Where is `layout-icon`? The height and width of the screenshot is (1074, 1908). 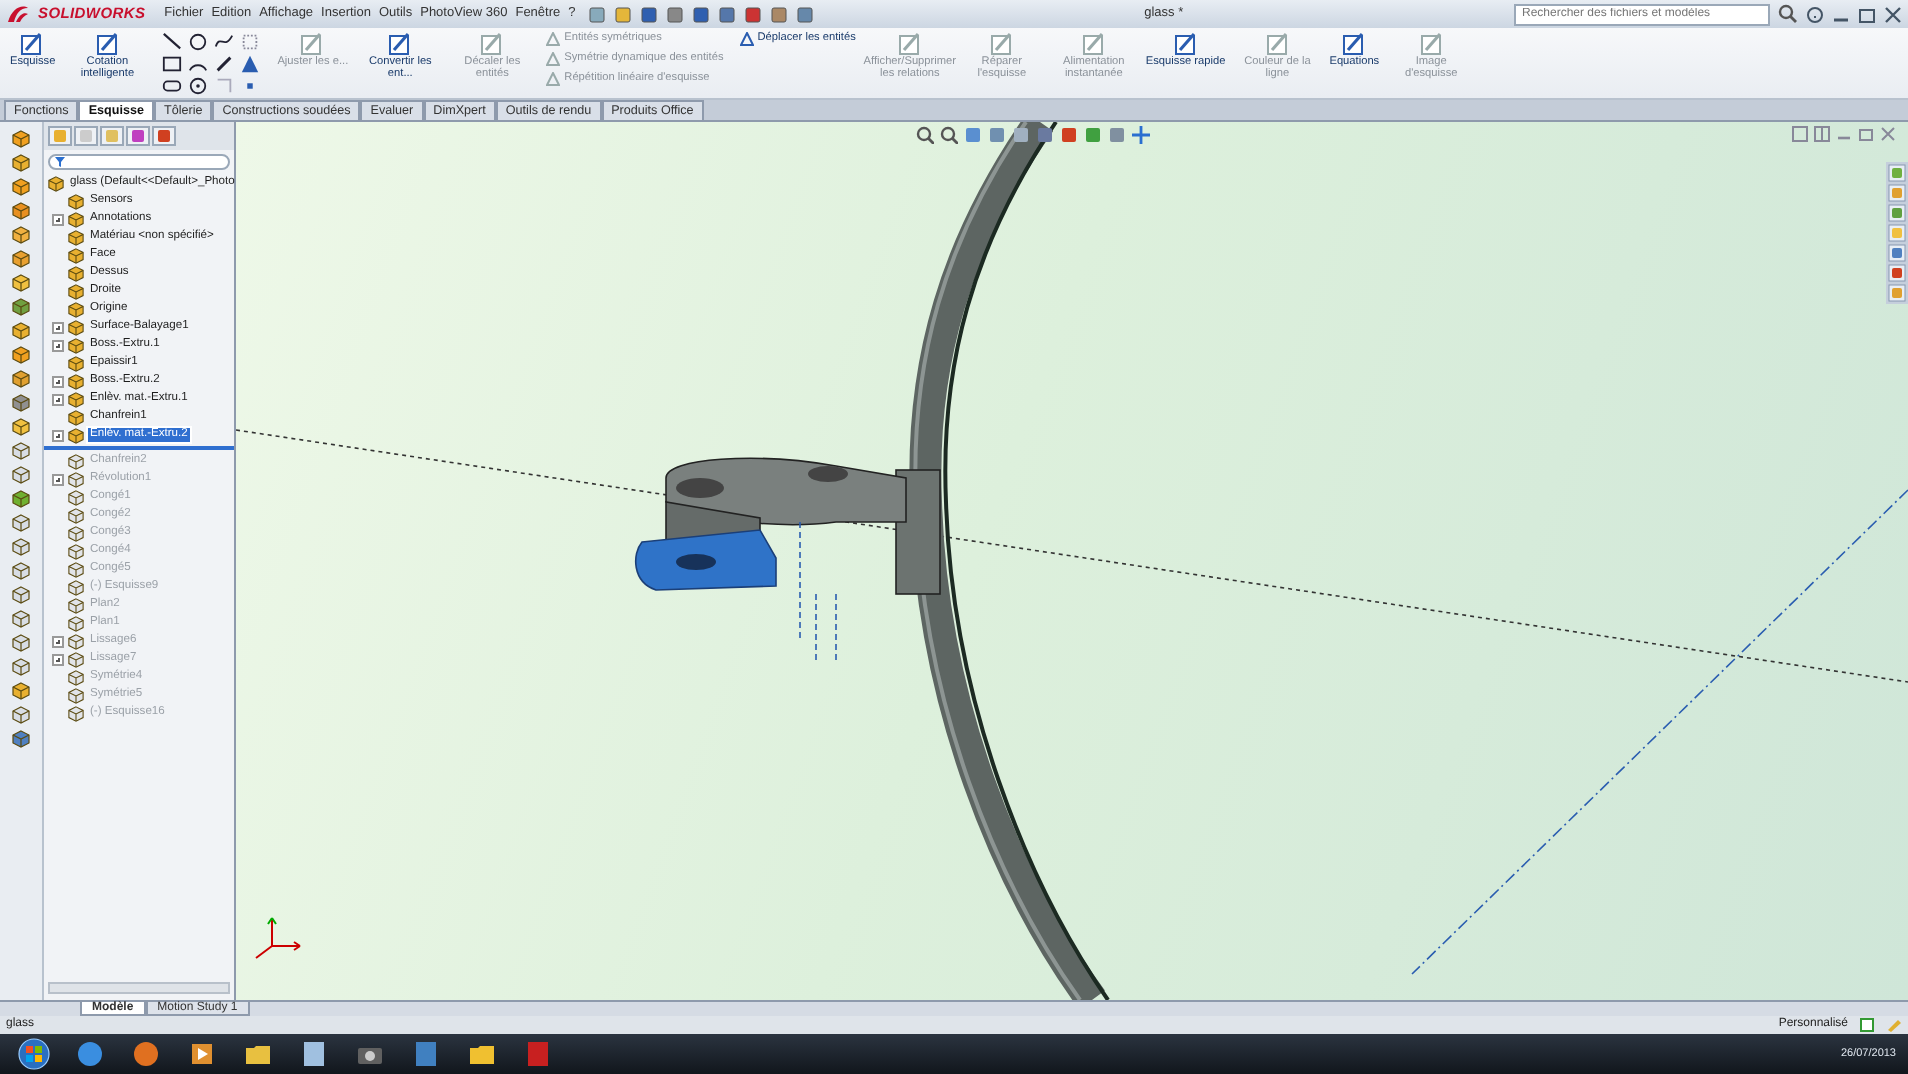
layout-icon is located at coordinates (1800, 134).